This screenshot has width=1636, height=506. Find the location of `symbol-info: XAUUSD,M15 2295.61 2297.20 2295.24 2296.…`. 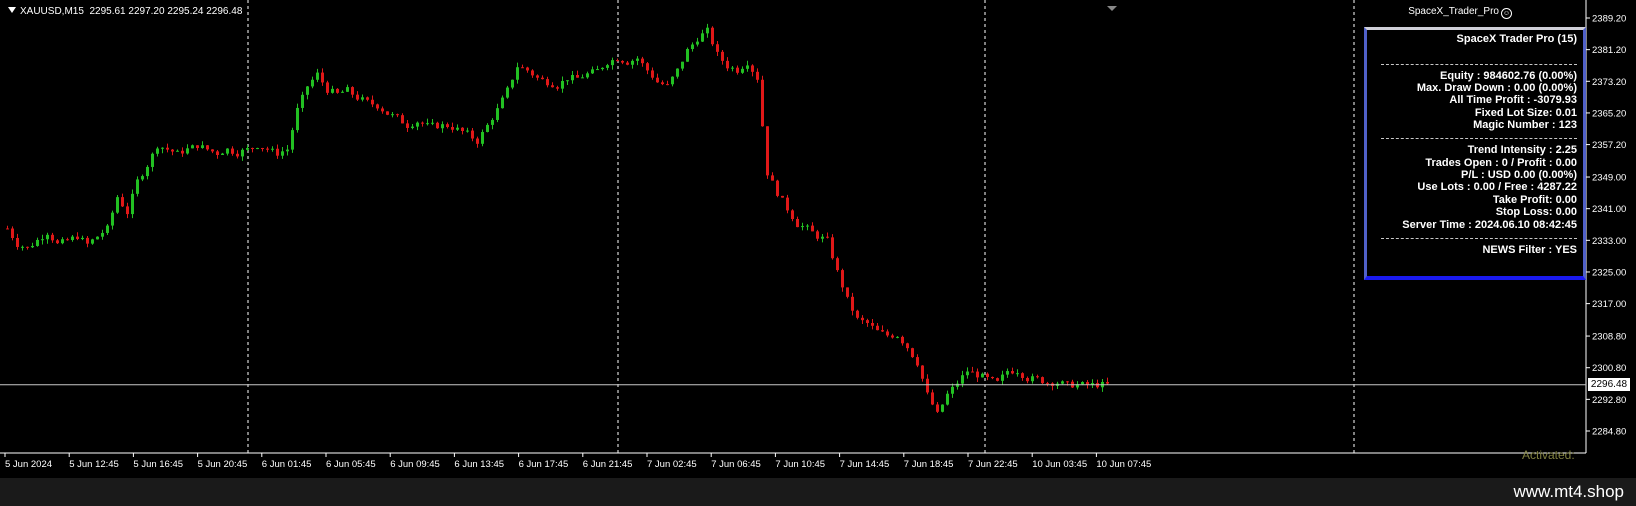

symbol-info: XAUUSD,M15 2295.61 2297.20 2295.24 2296.… is located at coordinates (125, 11).